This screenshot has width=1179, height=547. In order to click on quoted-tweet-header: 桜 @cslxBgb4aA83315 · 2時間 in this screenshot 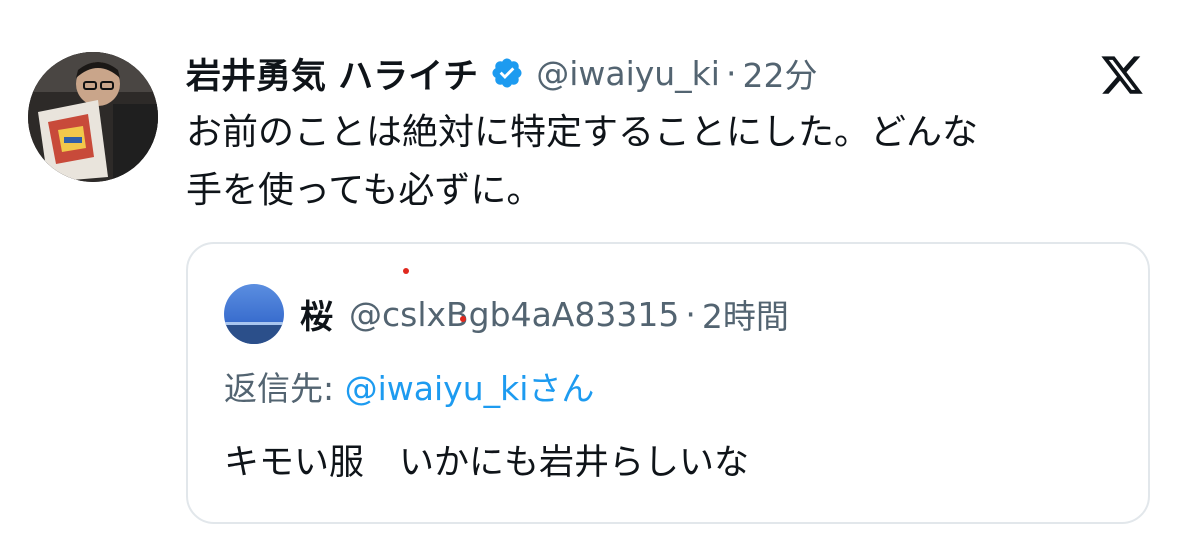, I will do `click(544, 314)`.